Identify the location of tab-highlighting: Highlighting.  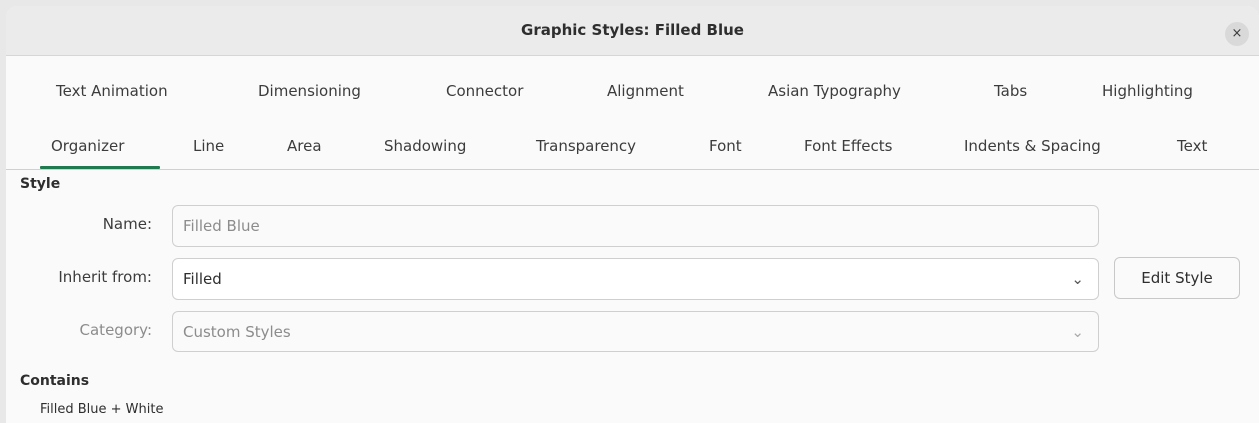
(1147, 91).